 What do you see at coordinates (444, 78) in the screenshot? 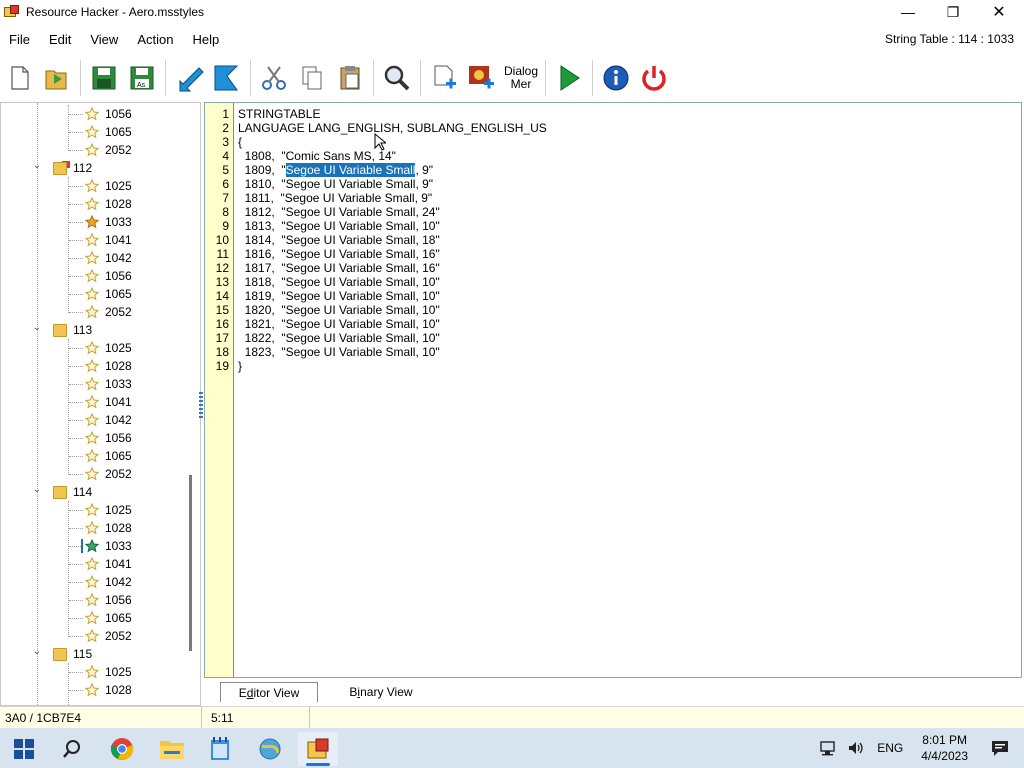
I see `add-resource-button` at bounding box center [444, 78].